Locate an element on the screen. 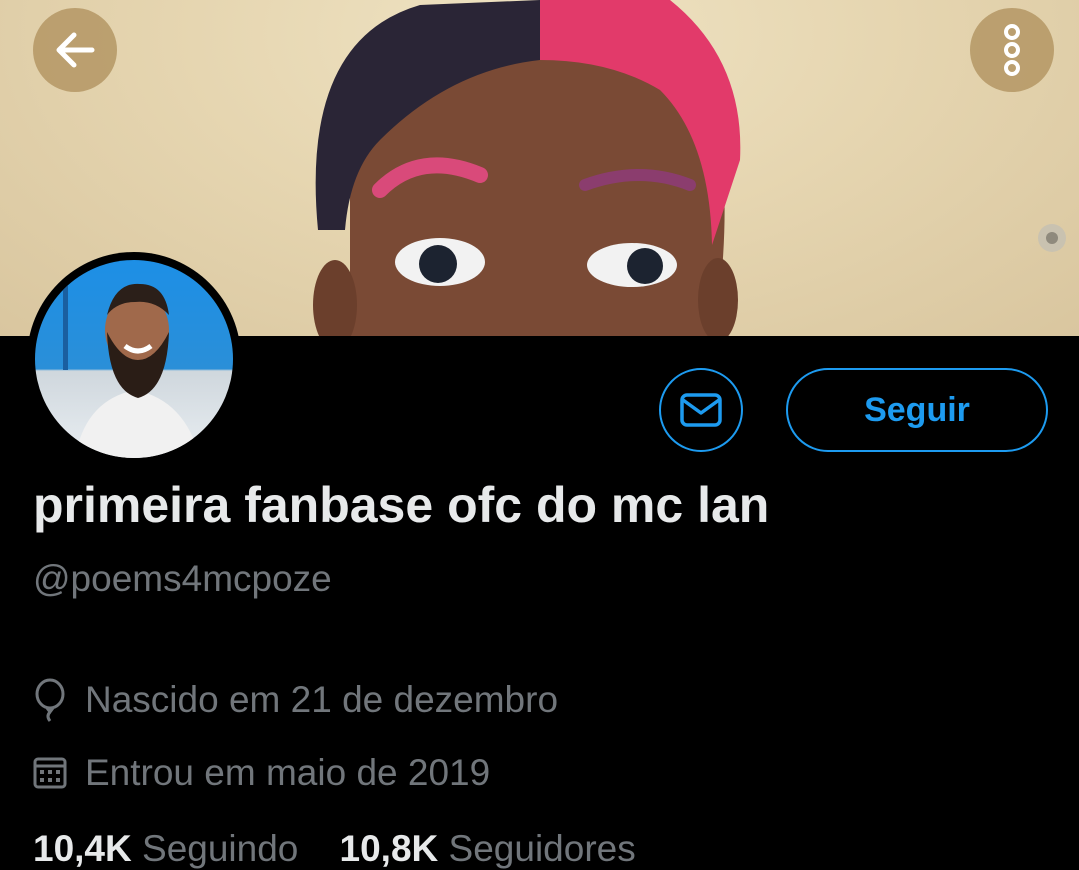  avatar is located at coordinates (134, 359).